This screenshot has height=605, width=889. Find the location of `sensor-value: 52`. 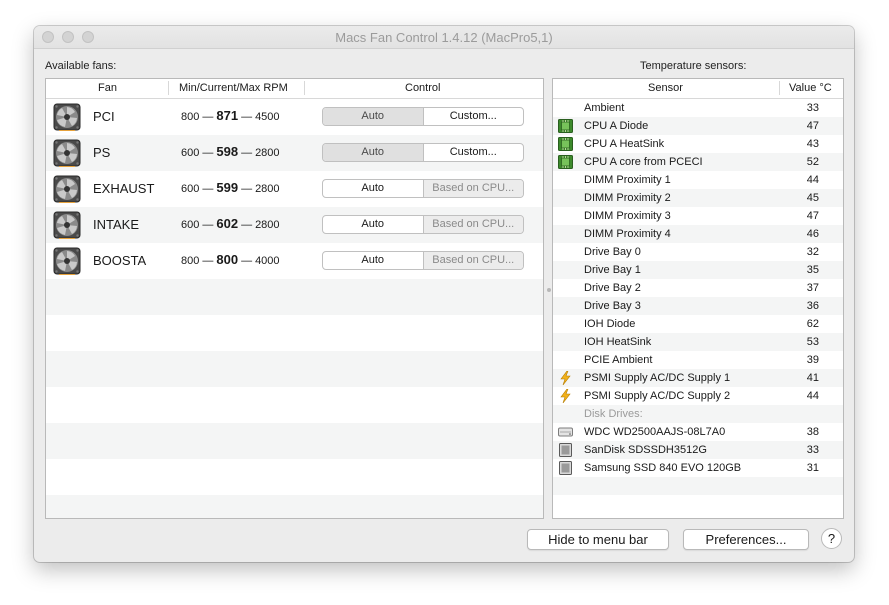

sensor-value: 52 is located at coordinates (812, 162).